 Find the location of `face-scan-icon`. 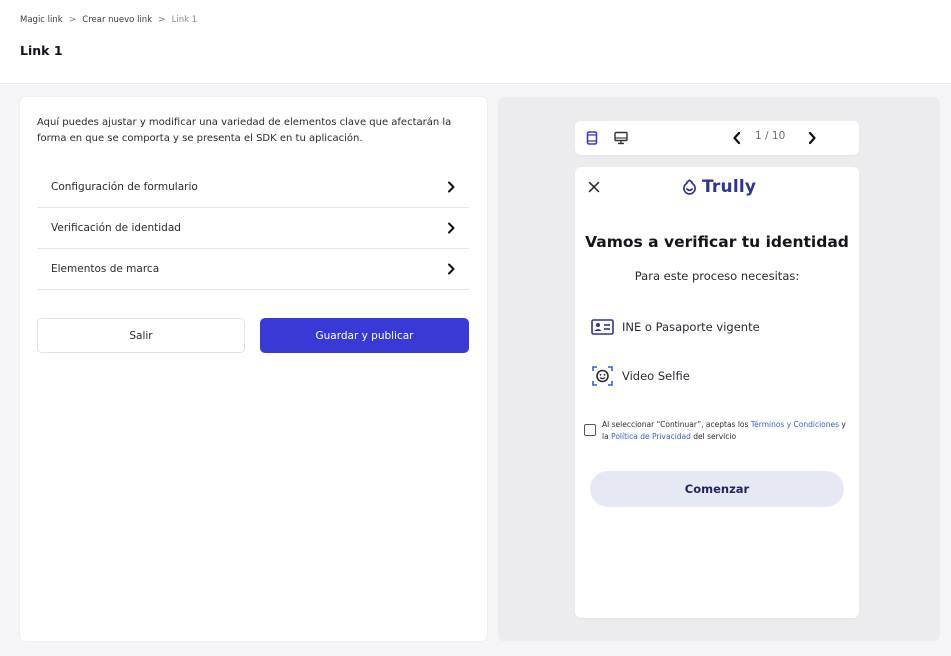

face-scan-icon is located at coordinates (602, 376).